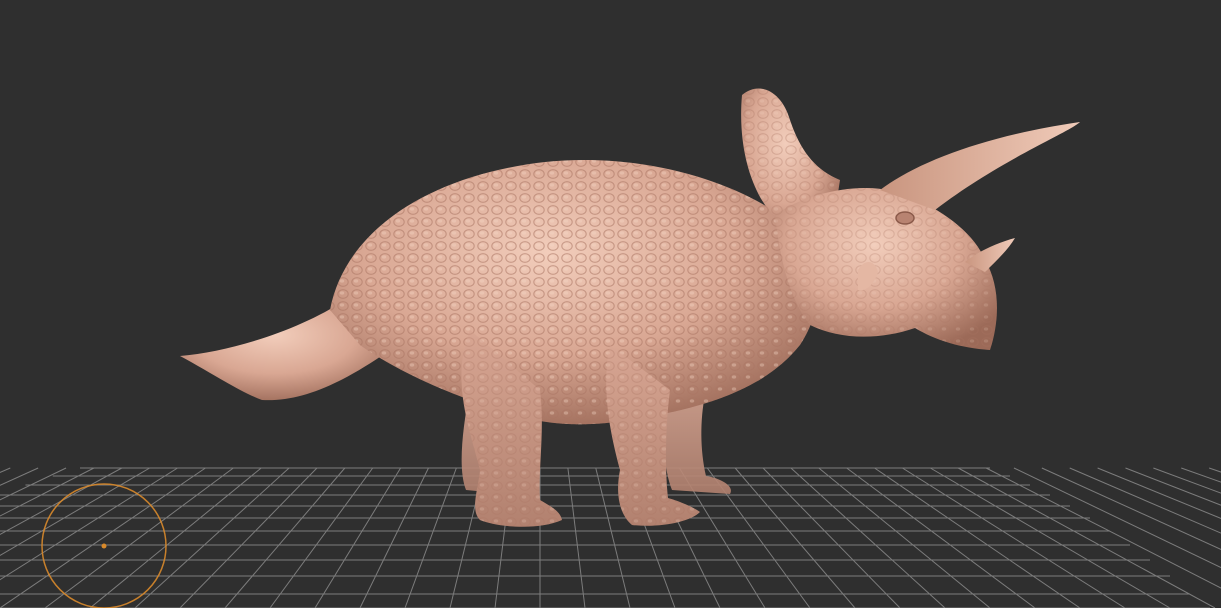 This screenshot has height=608, width=1221. What do you see at coordinates (905, 218) in the screenshot?
I see `eye` at bounding box center [905, 218].